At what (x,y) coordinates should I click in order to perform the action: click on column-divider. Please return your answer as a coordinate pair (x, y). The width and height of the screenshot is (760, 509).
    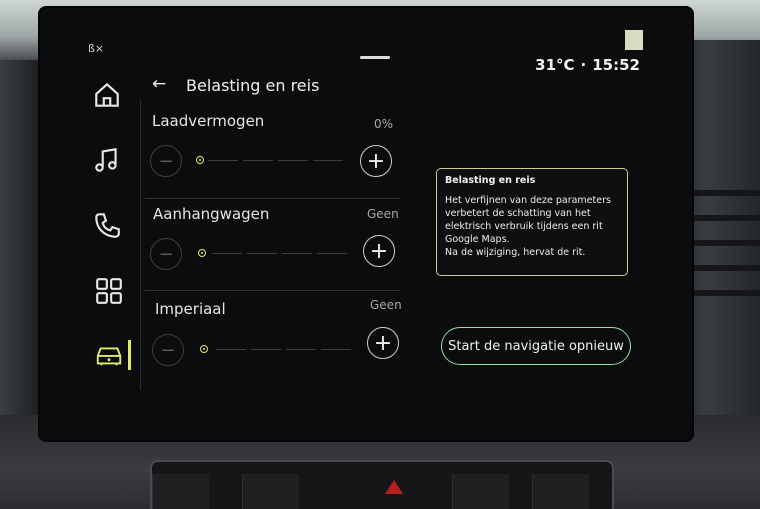
    Looking at the image, I should click on (140, 245).